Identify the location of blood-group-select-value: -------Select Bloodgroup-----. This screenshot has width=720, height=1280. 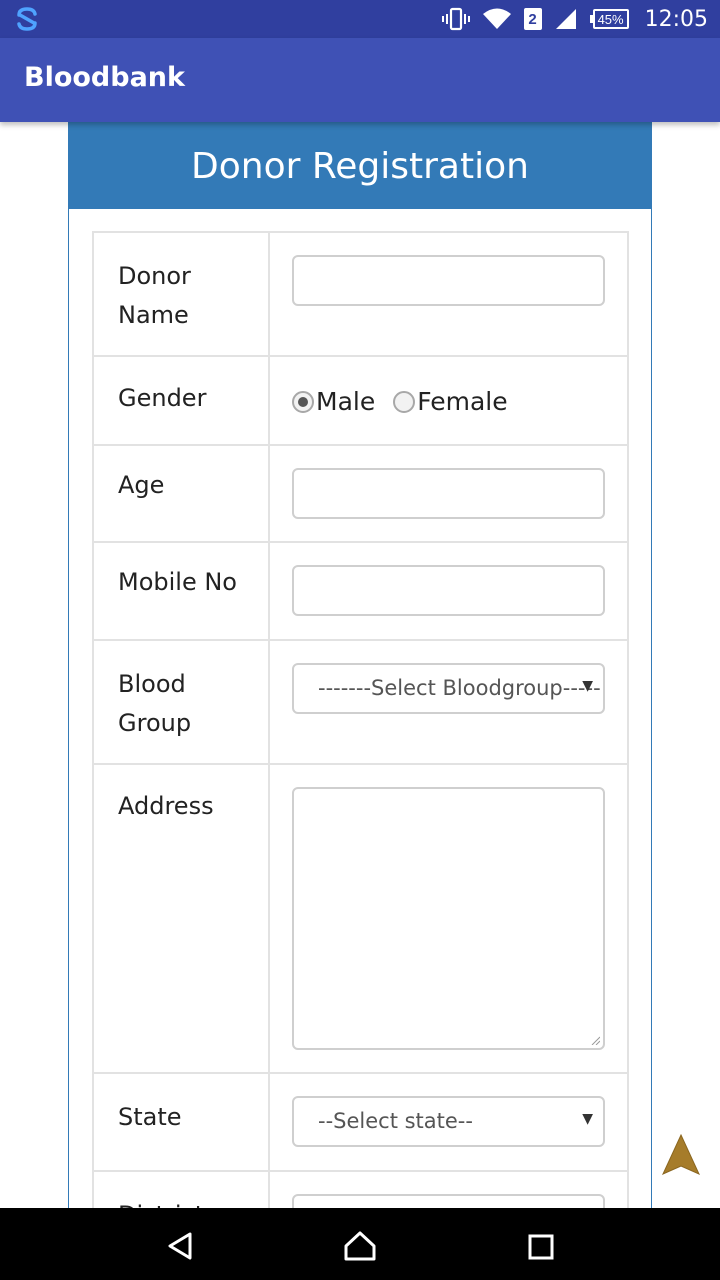
(459, 688).